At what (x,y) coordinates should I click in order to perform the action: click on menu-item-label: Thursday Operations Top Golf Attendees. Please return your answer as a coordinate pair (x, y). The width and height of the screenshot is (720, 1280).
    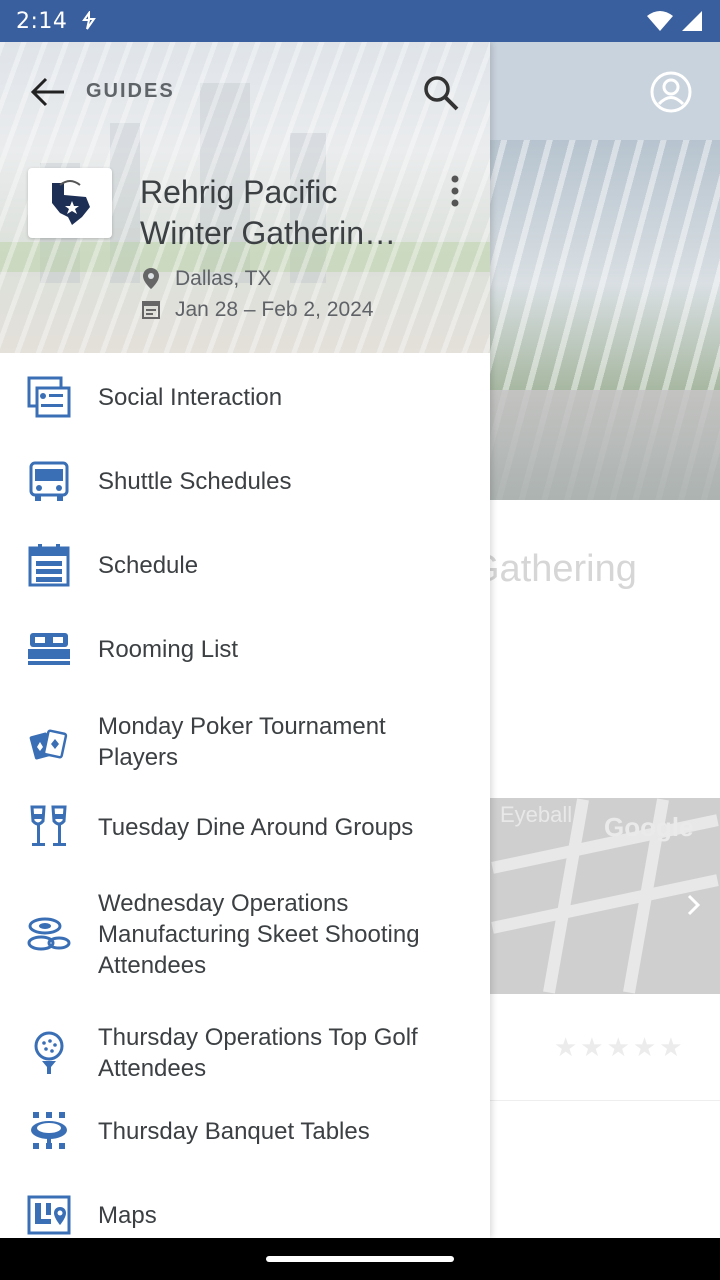
    Looking at the image, I should click on (258, 1053).